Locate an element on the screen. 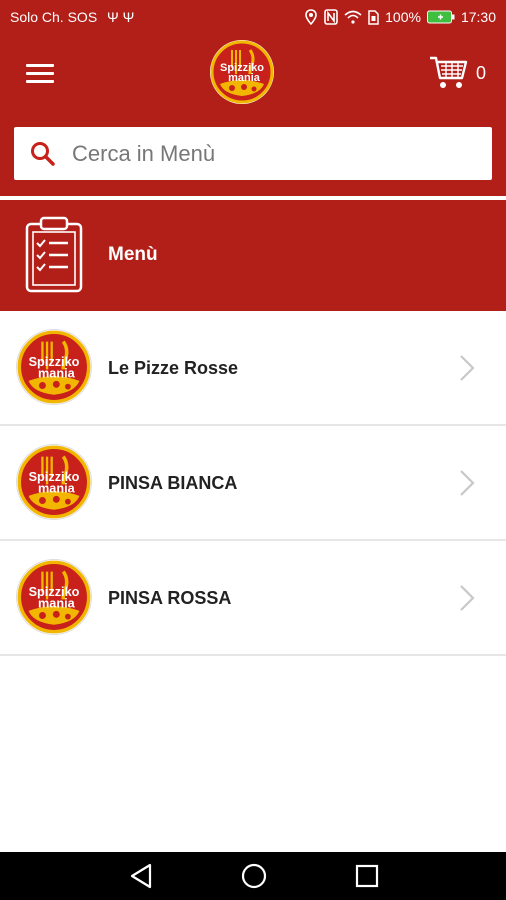 This screenshot has height=900, width=506. category-label: PINSA BIANCA is located at coordinates (173, 483).